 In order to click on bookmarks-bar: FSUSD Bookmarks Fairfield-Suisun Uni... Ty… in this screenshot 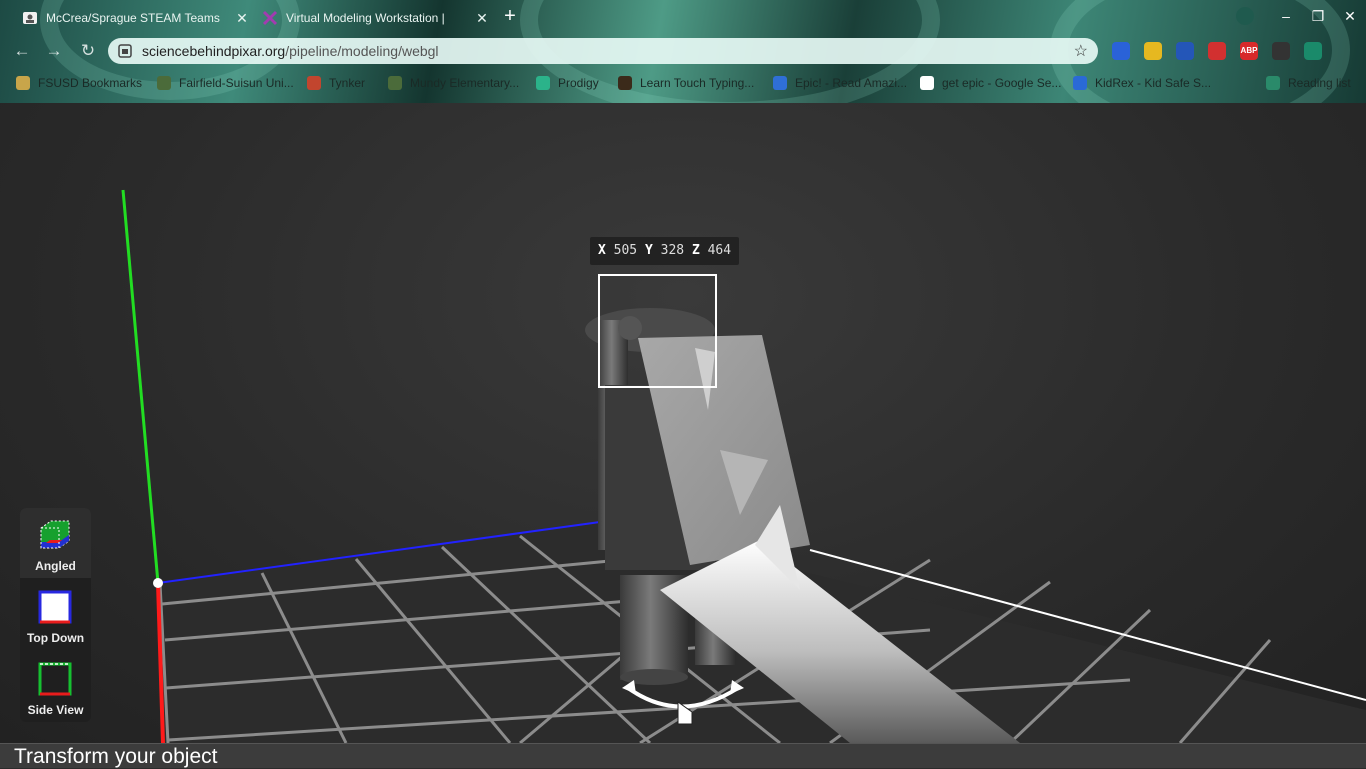, I will do `click(683, 84)`.